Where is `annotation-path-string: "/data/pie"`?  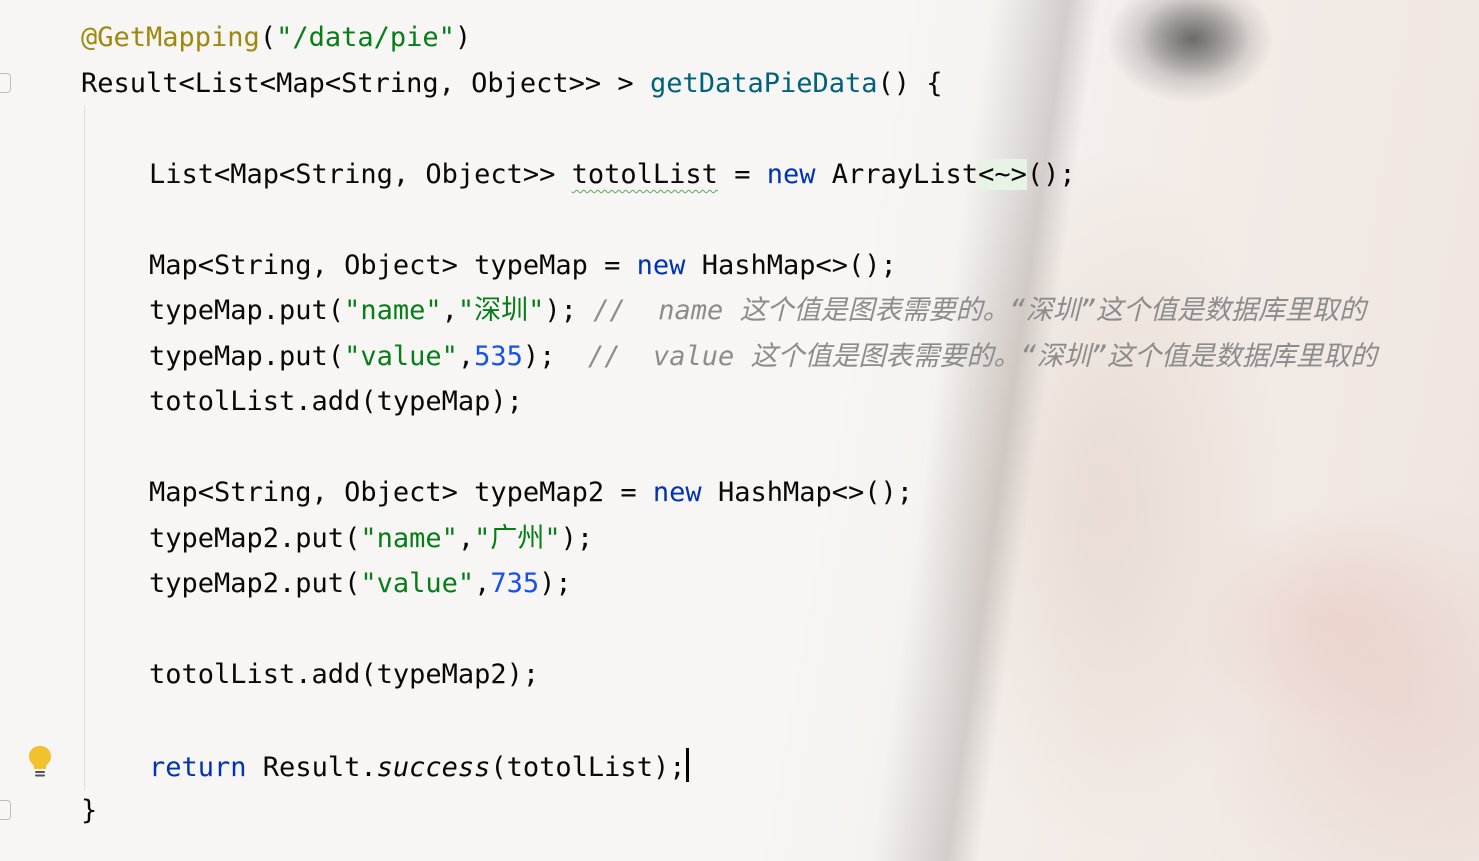 annotation-path-string: "/data/pie" is located at coordinates (365, 37).